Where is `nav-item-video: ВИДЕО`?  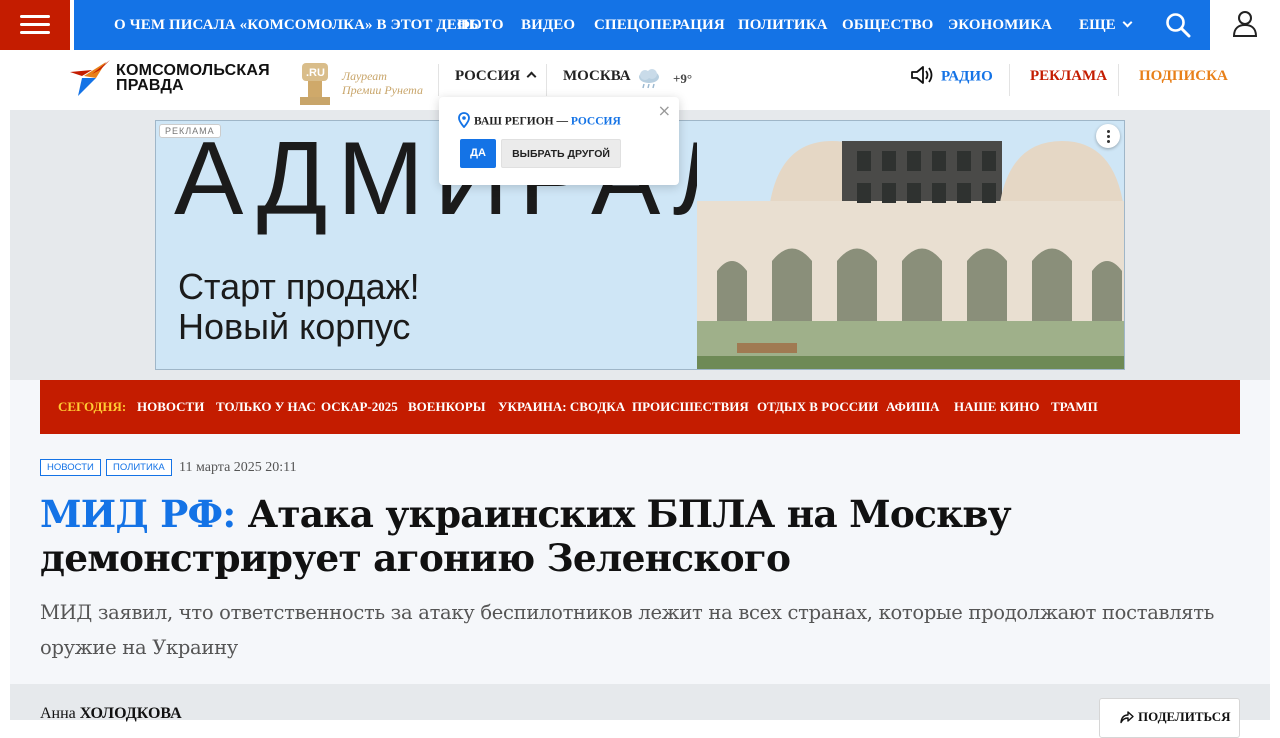
nav-item-video: ВИДЕО is located at coordinates (548, 25).